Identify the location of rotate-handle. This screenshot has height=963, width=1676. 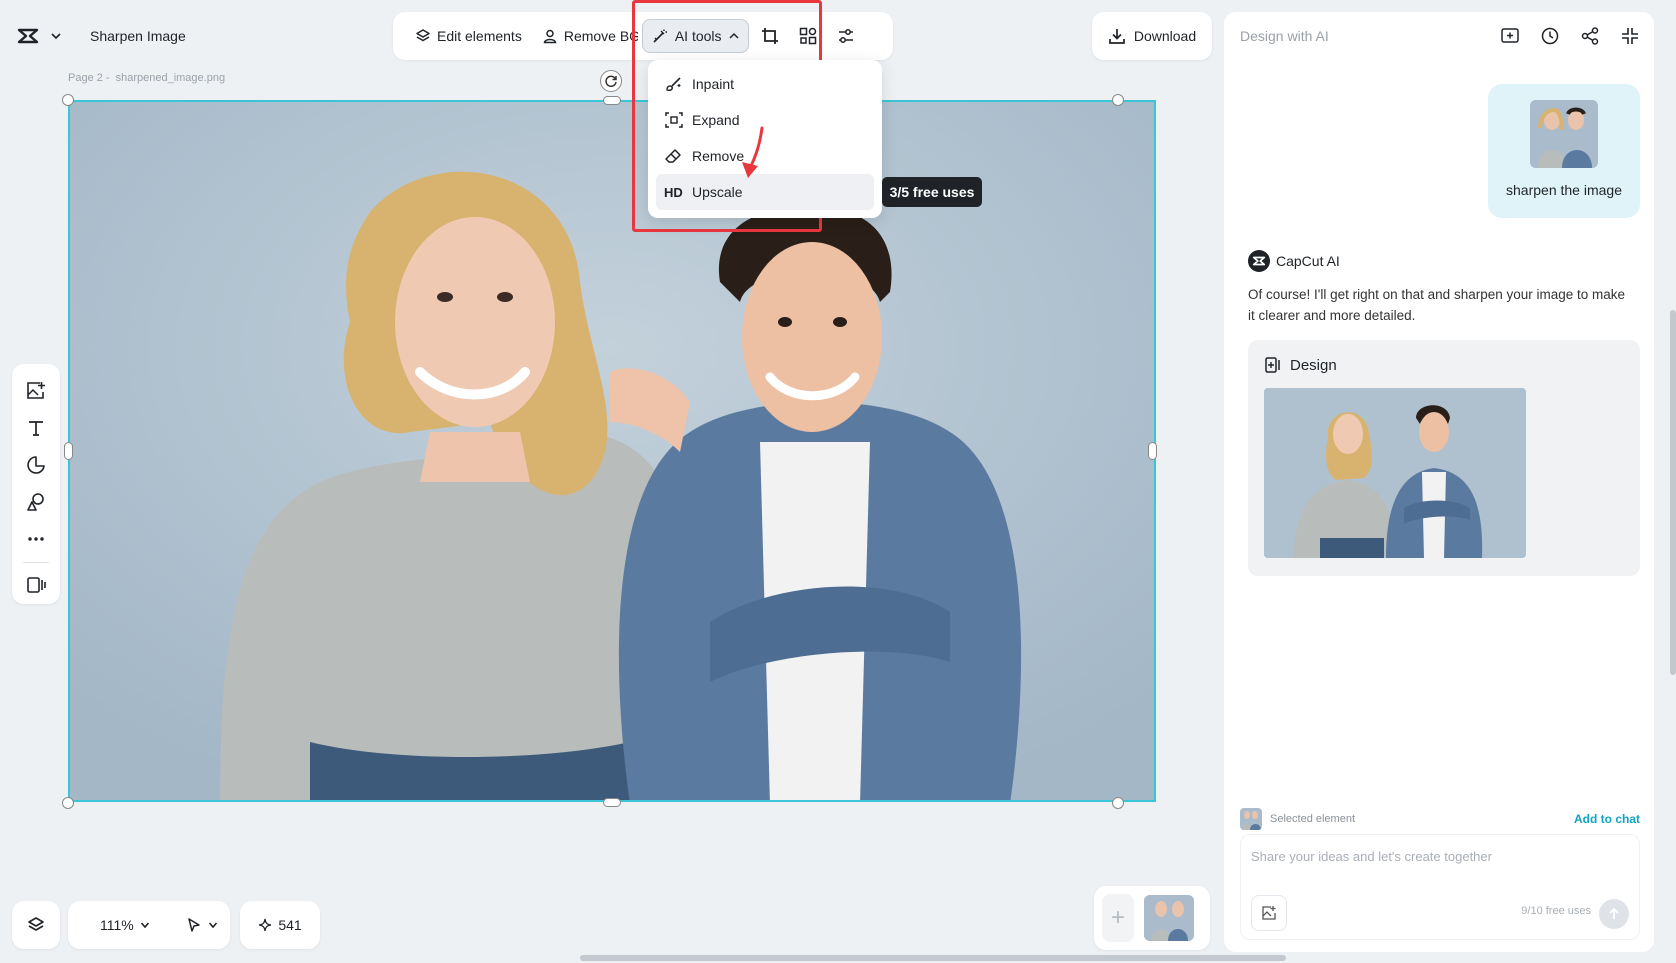
(611, 81).